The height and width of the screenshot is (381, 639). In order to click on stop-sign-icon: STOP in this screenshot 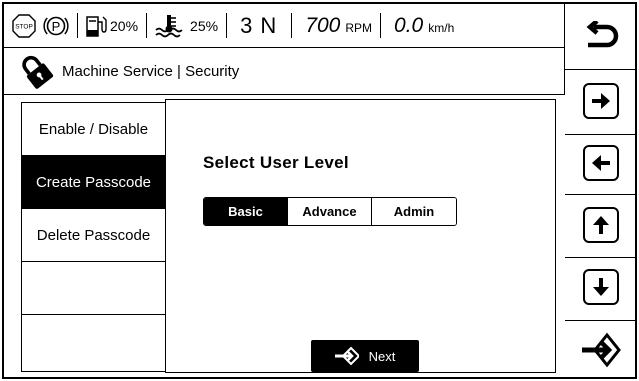, I will do `click(24, 25)`.